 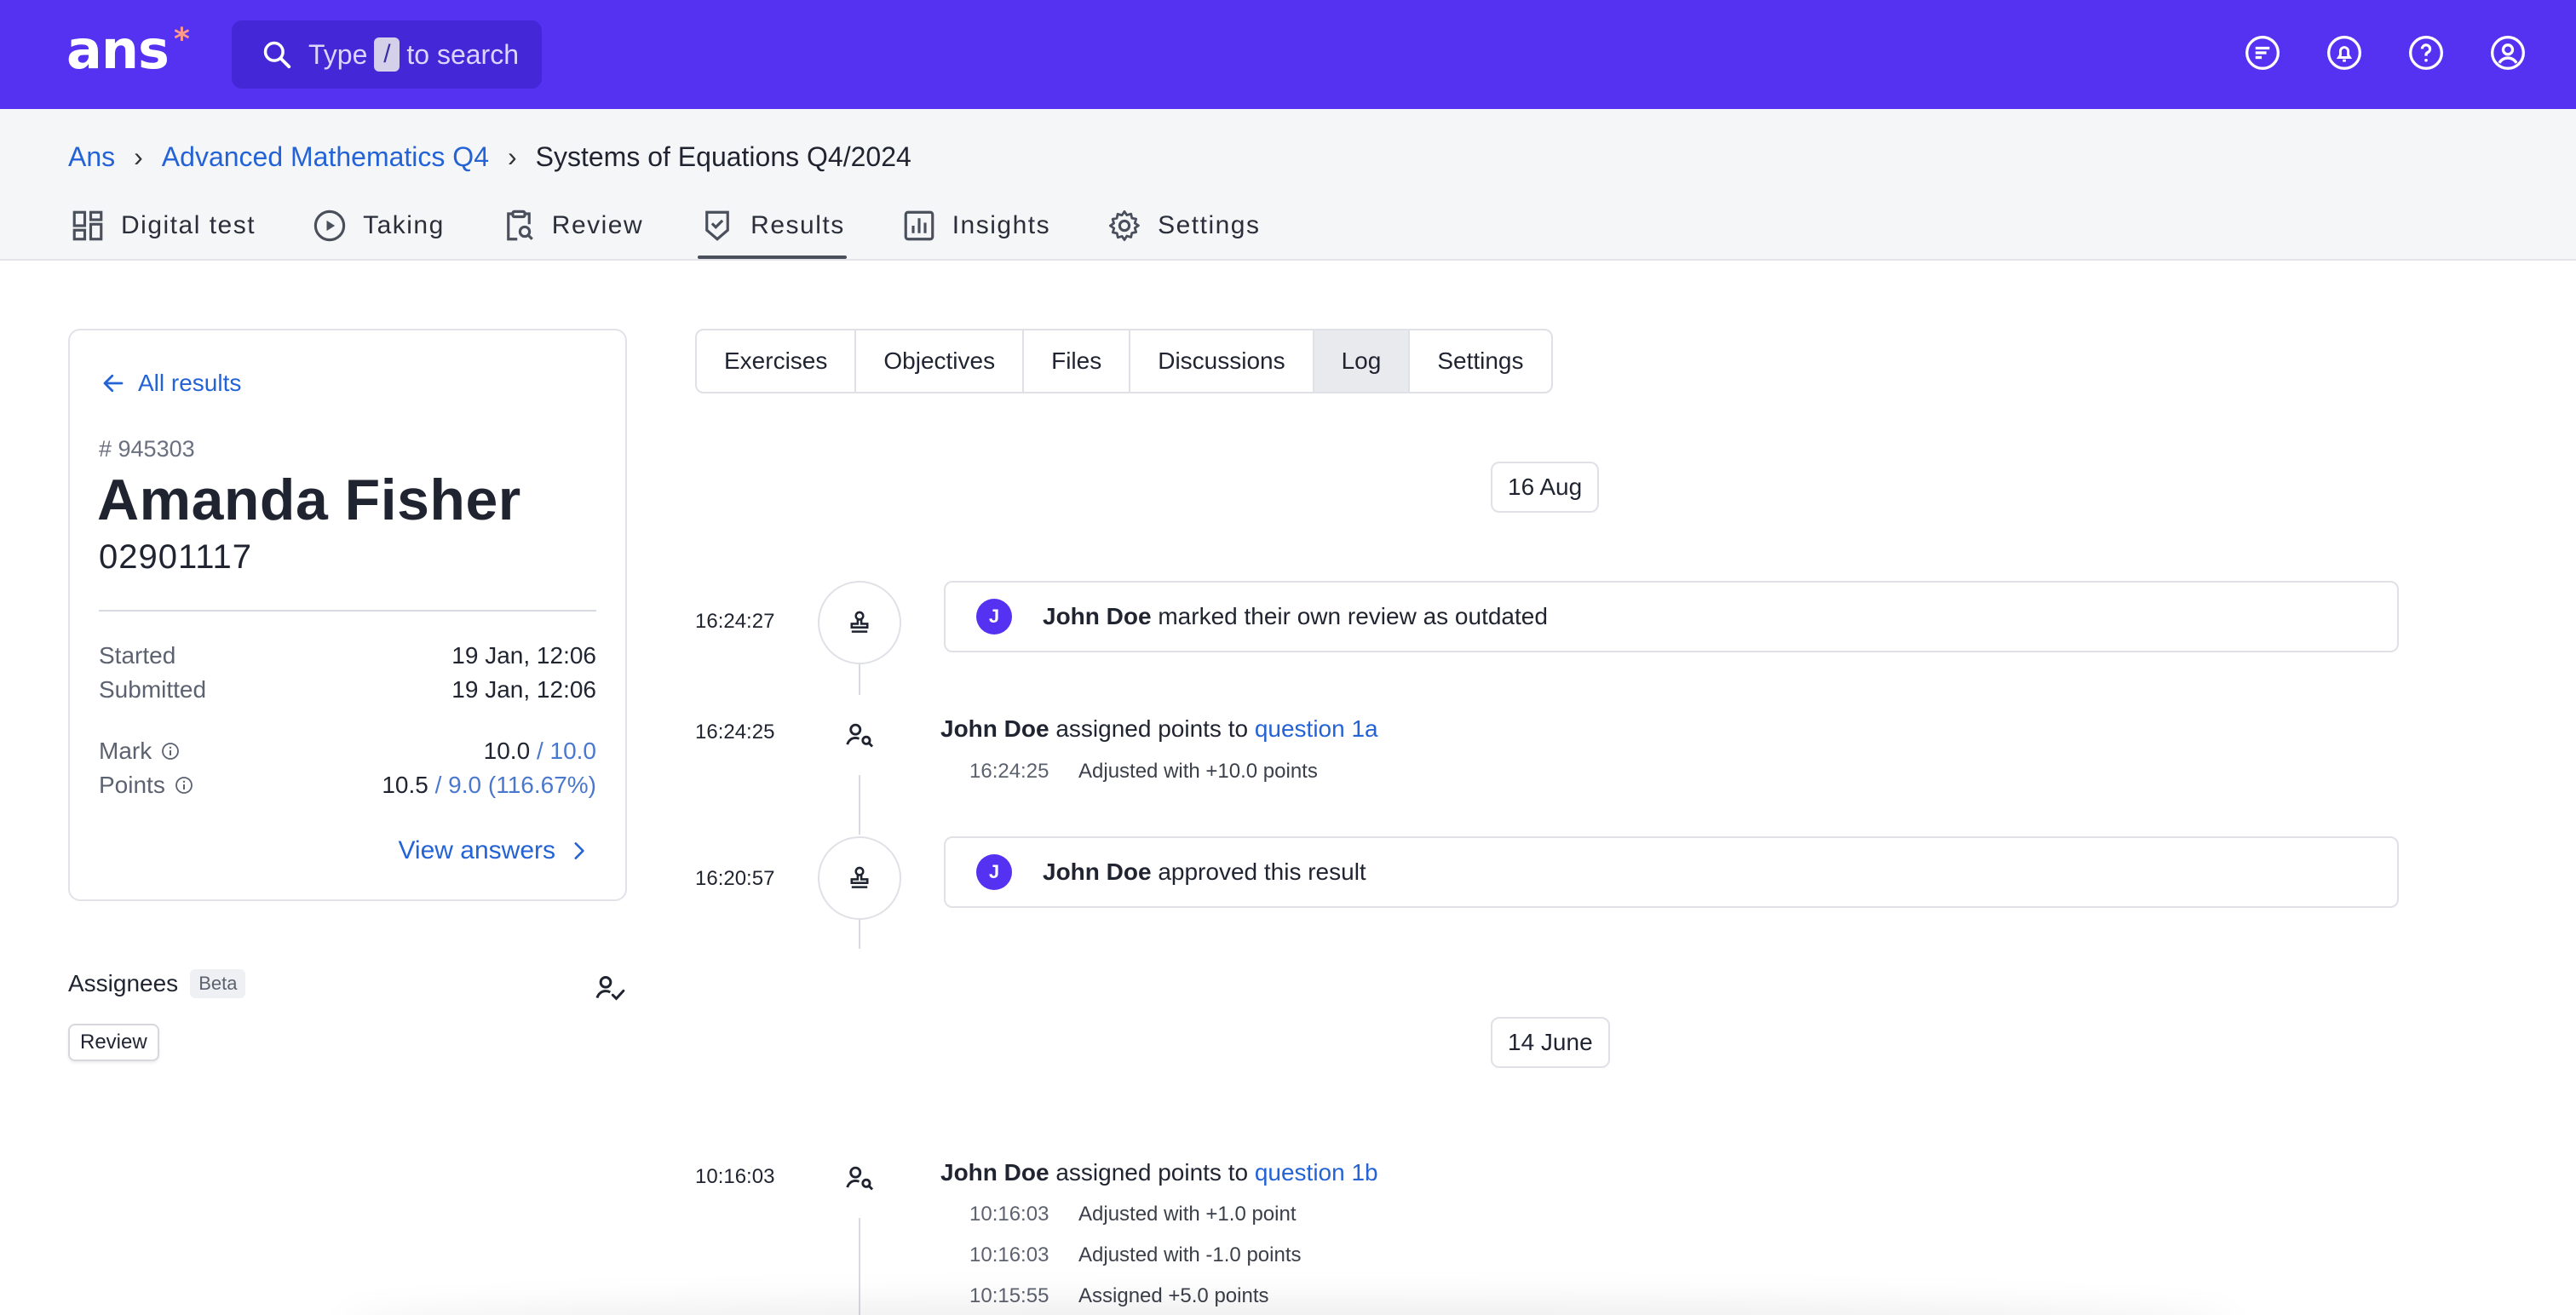 I want to click on log-detail: 10:16:03 Adjusted with +1.0 point, so click(x=1133, y=1214).